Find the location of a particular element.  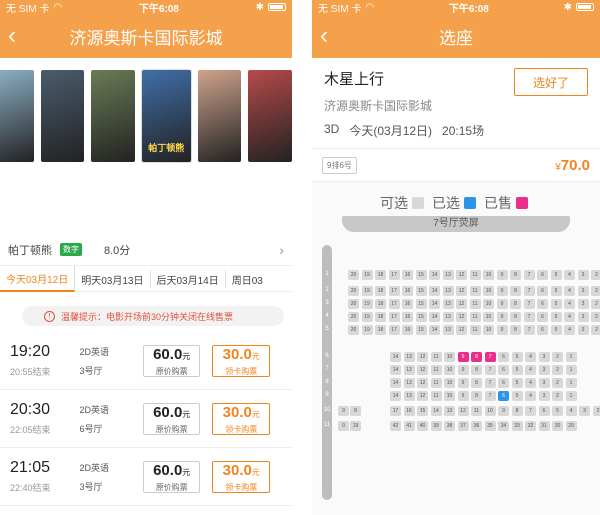

movie-info-row: 帕丁顿熊 数字 8.0分 › is located at coordinates (146, 250).